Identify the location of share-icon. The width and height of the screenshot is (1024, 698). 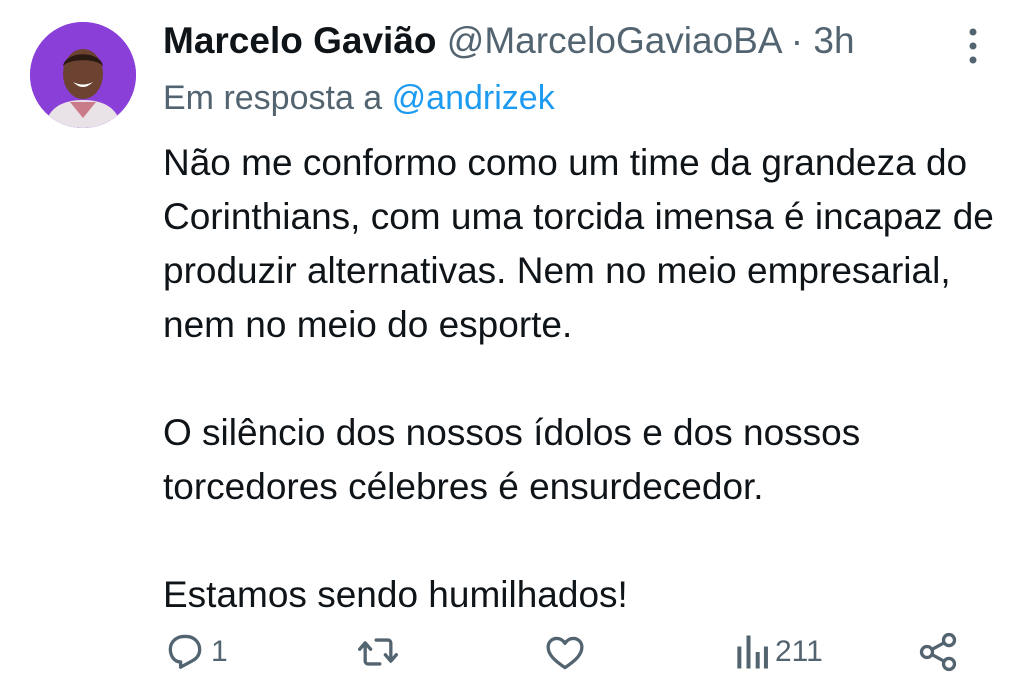
(938, 652).